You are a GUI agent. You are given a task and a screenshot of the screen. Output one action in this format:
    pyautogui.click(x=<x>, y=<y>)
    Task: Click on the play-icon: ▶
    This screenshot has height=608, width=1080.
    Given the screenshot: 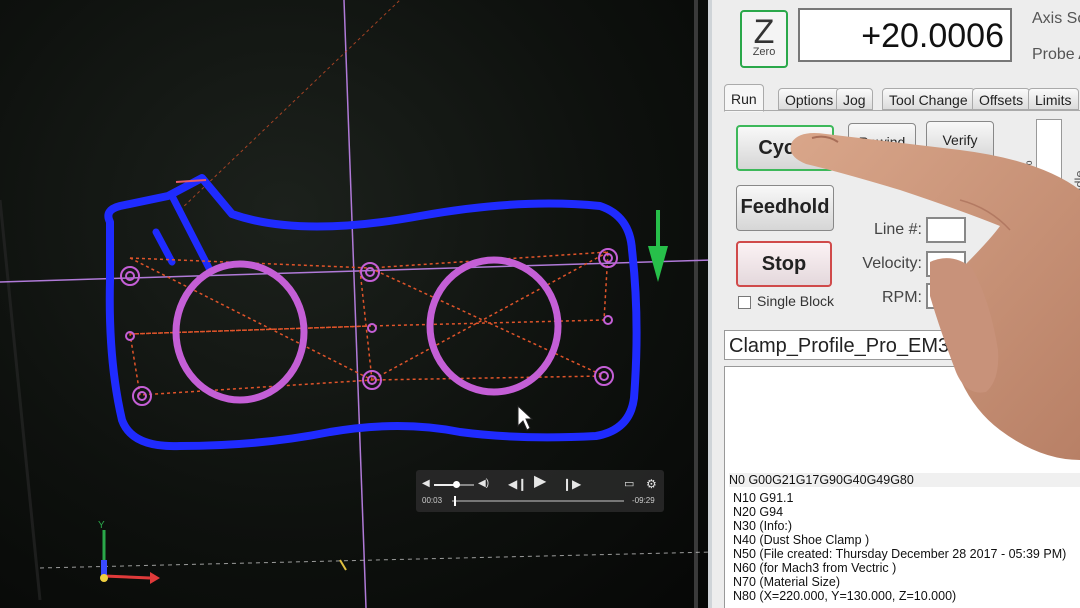 What is the action you would take?
    pyautogui.click(x=540, y=482)
    